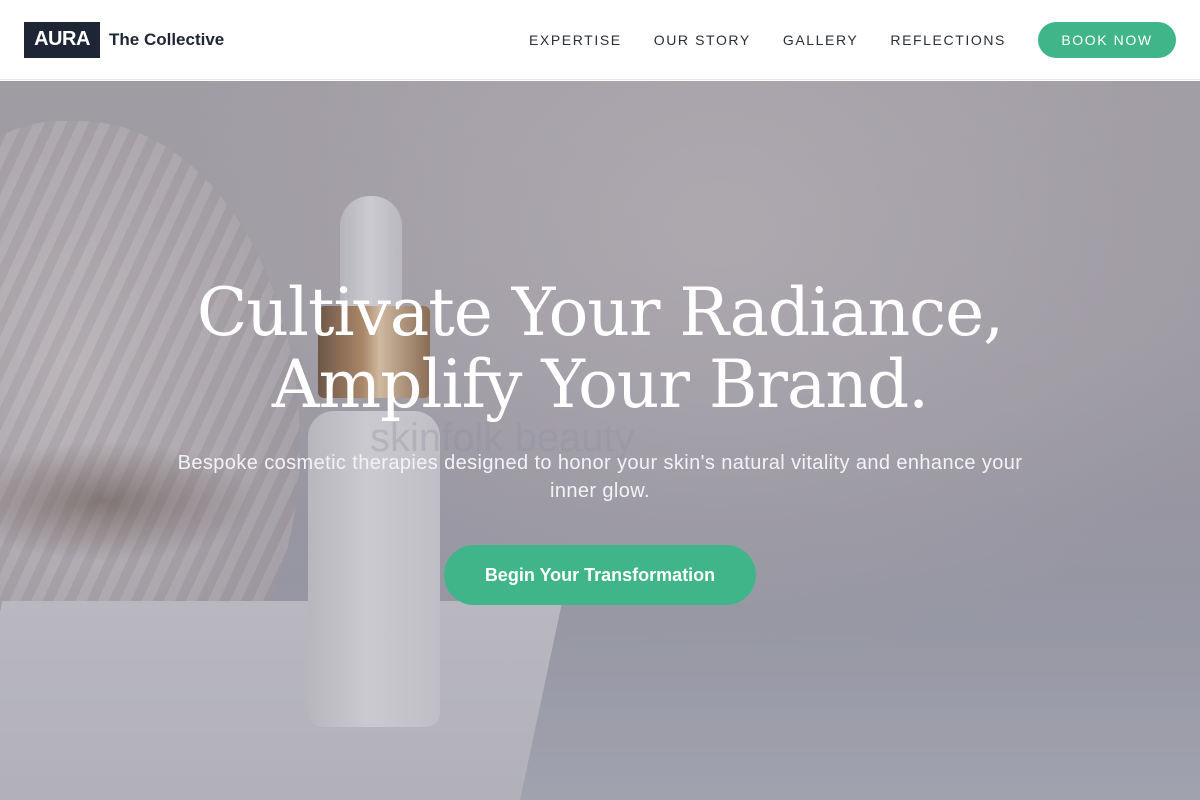  I want to click on hero-headline-line-1: Cultivate Your Radiance,, so click(600, 312).